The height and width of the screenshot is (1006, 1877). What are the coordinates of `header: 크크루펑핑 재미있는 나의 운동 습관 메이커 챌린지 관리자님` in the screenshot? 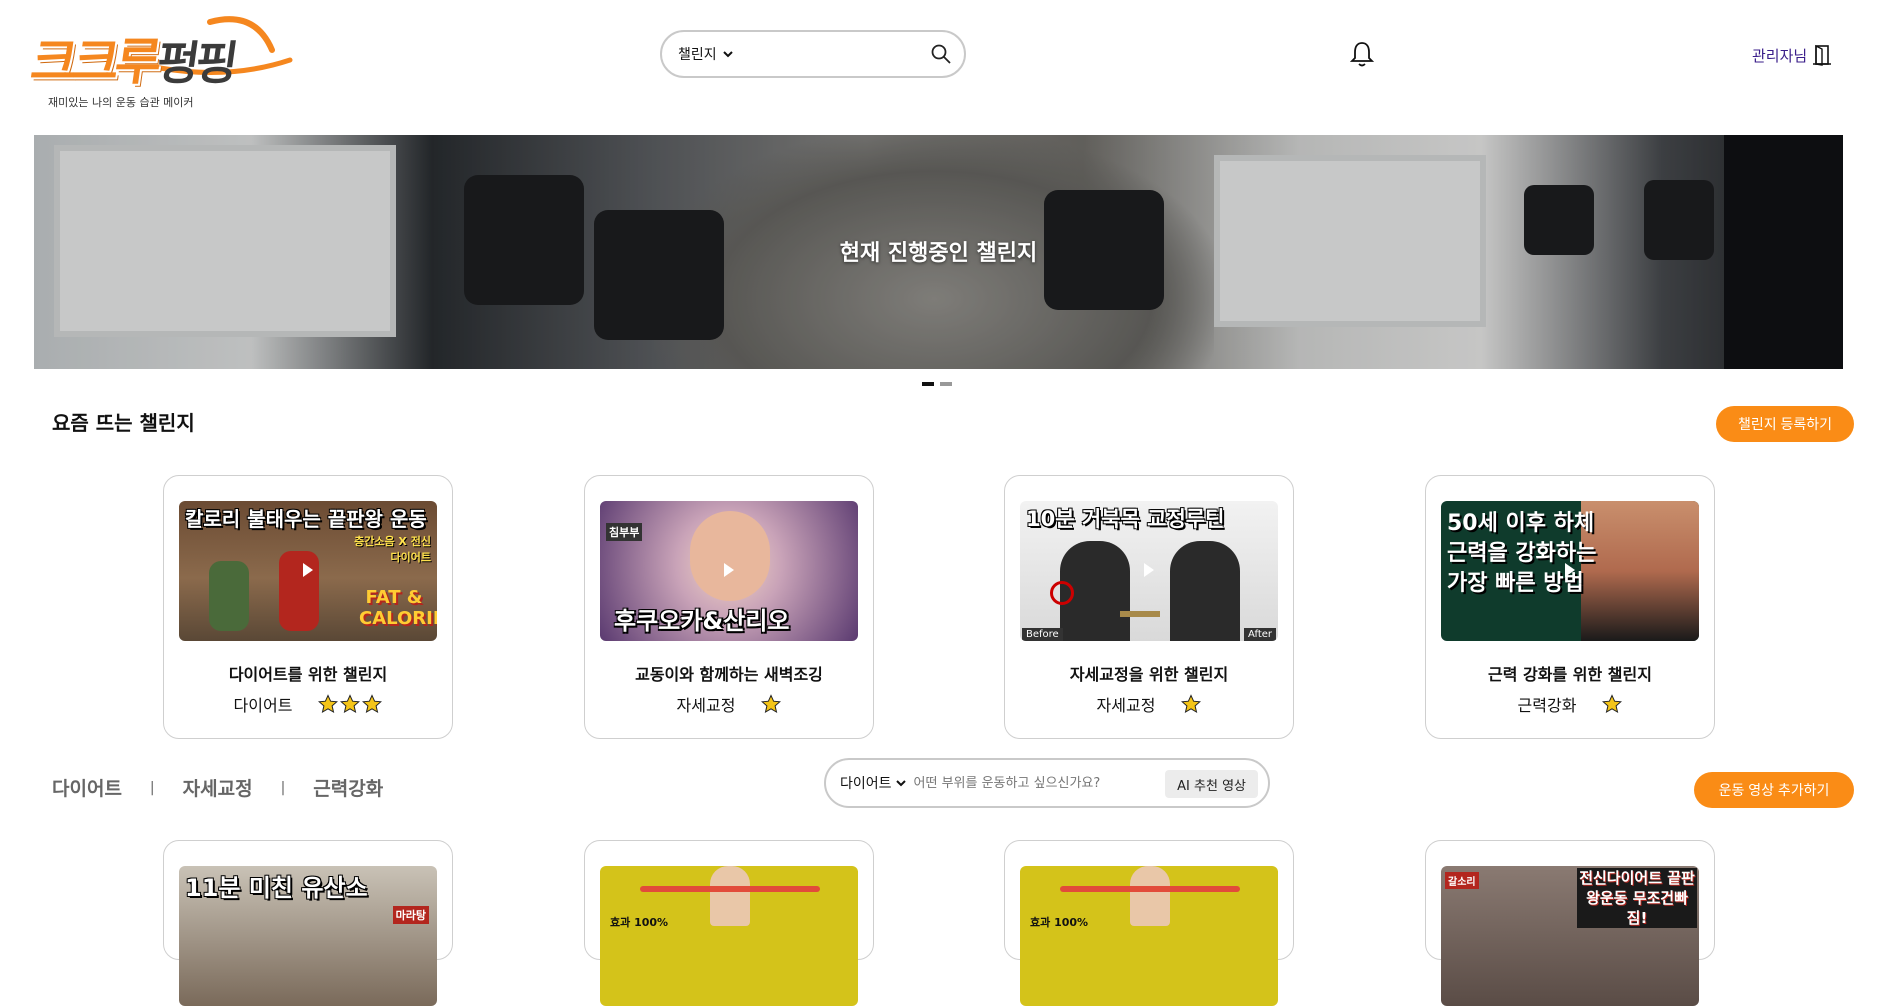 It's located at (938, 67).